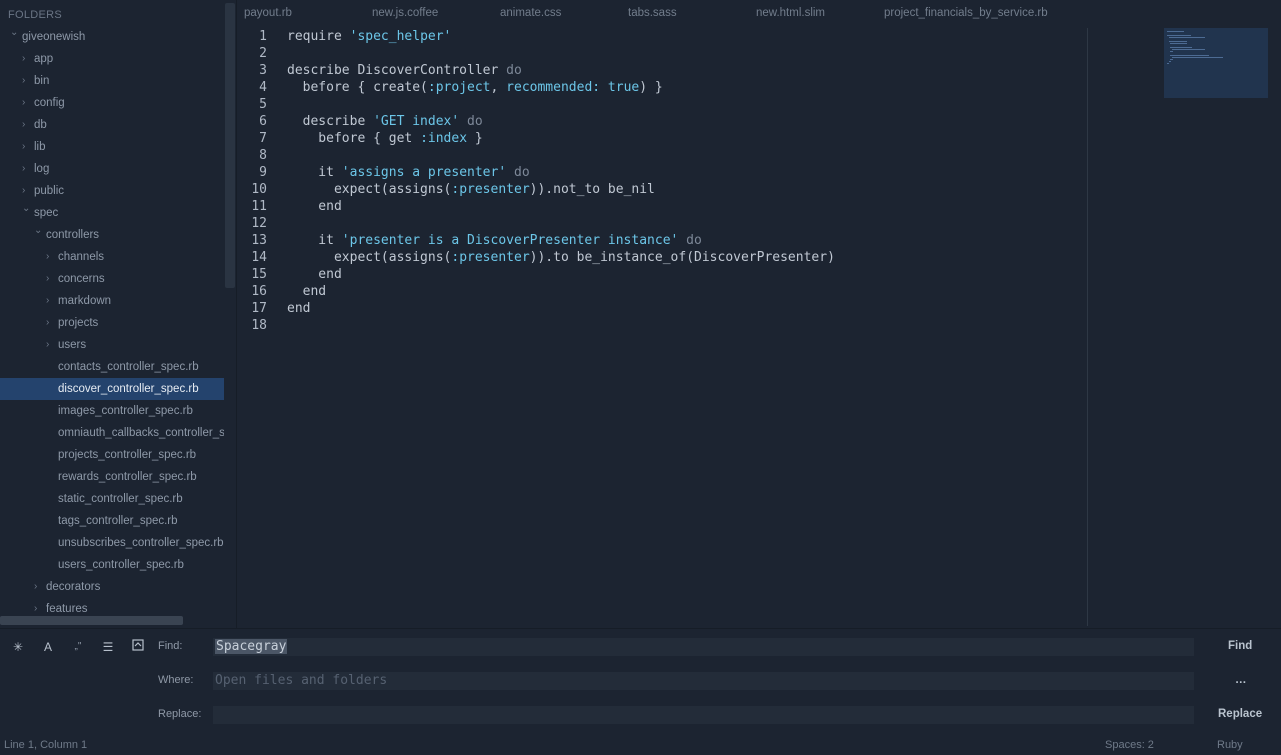 This screenshot has height=755, width=1281. Describe the element at coordinates (112, 81) in the screenshot. I see `tree-item: › bin` at that location.